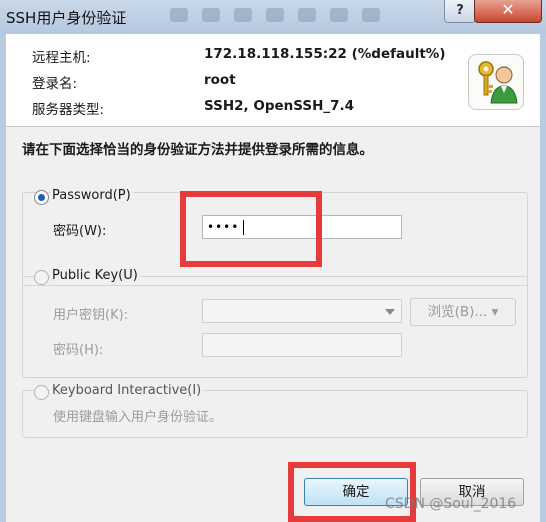 The image size is (546, 522). I want to click on close-button: ✕, so click(508, 11).